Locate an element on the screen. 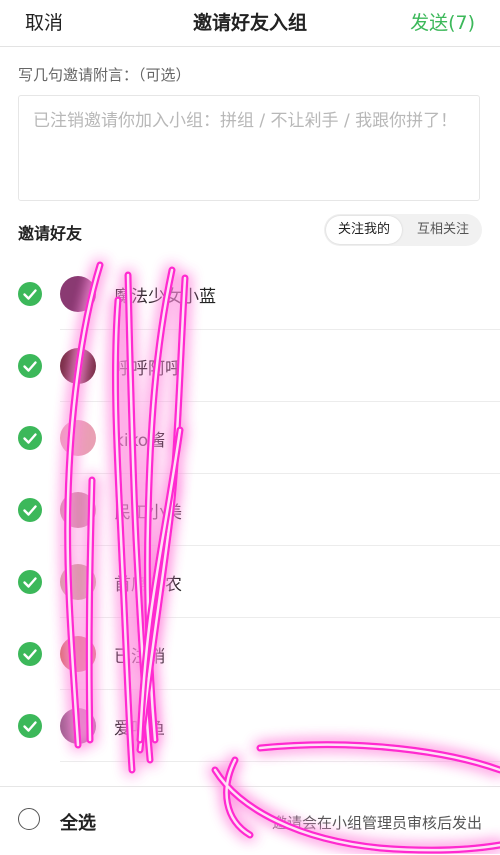  review-notice: 邀请会在小组管理员审核后发出 is located at coordinates (376, 823).